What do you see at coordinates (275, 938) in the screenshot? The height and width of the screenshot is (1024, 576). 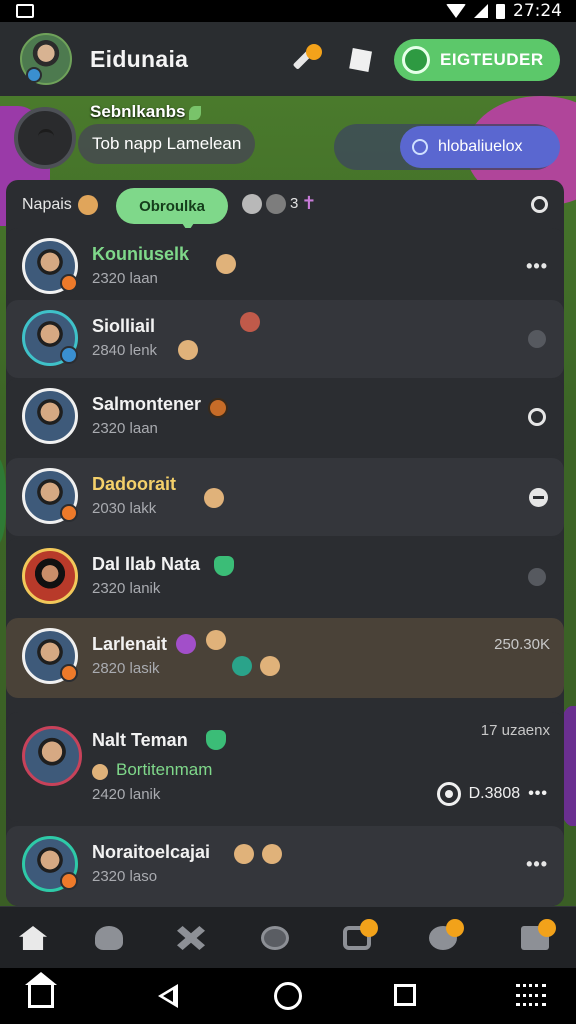 I see `wrench-icon` at bounding box center [275, 938].